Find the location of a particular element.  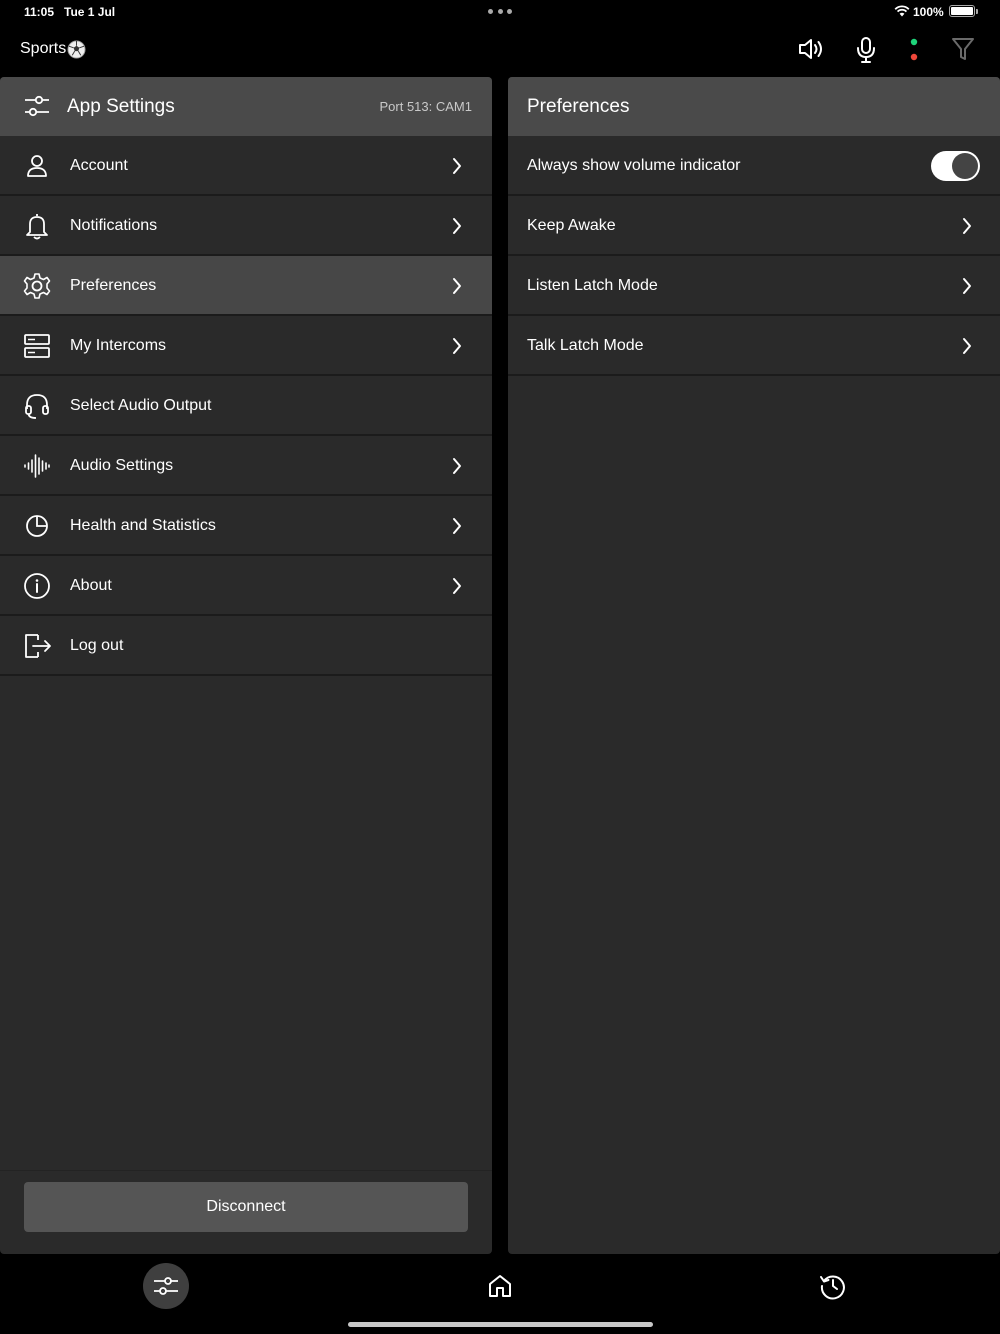

speaker-icon is located at coordinates (811, 49).